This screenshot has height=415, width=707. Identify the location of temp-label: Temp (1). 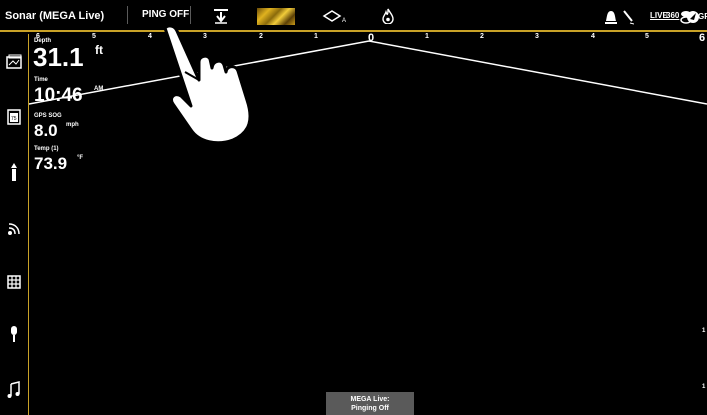
(46, 149).